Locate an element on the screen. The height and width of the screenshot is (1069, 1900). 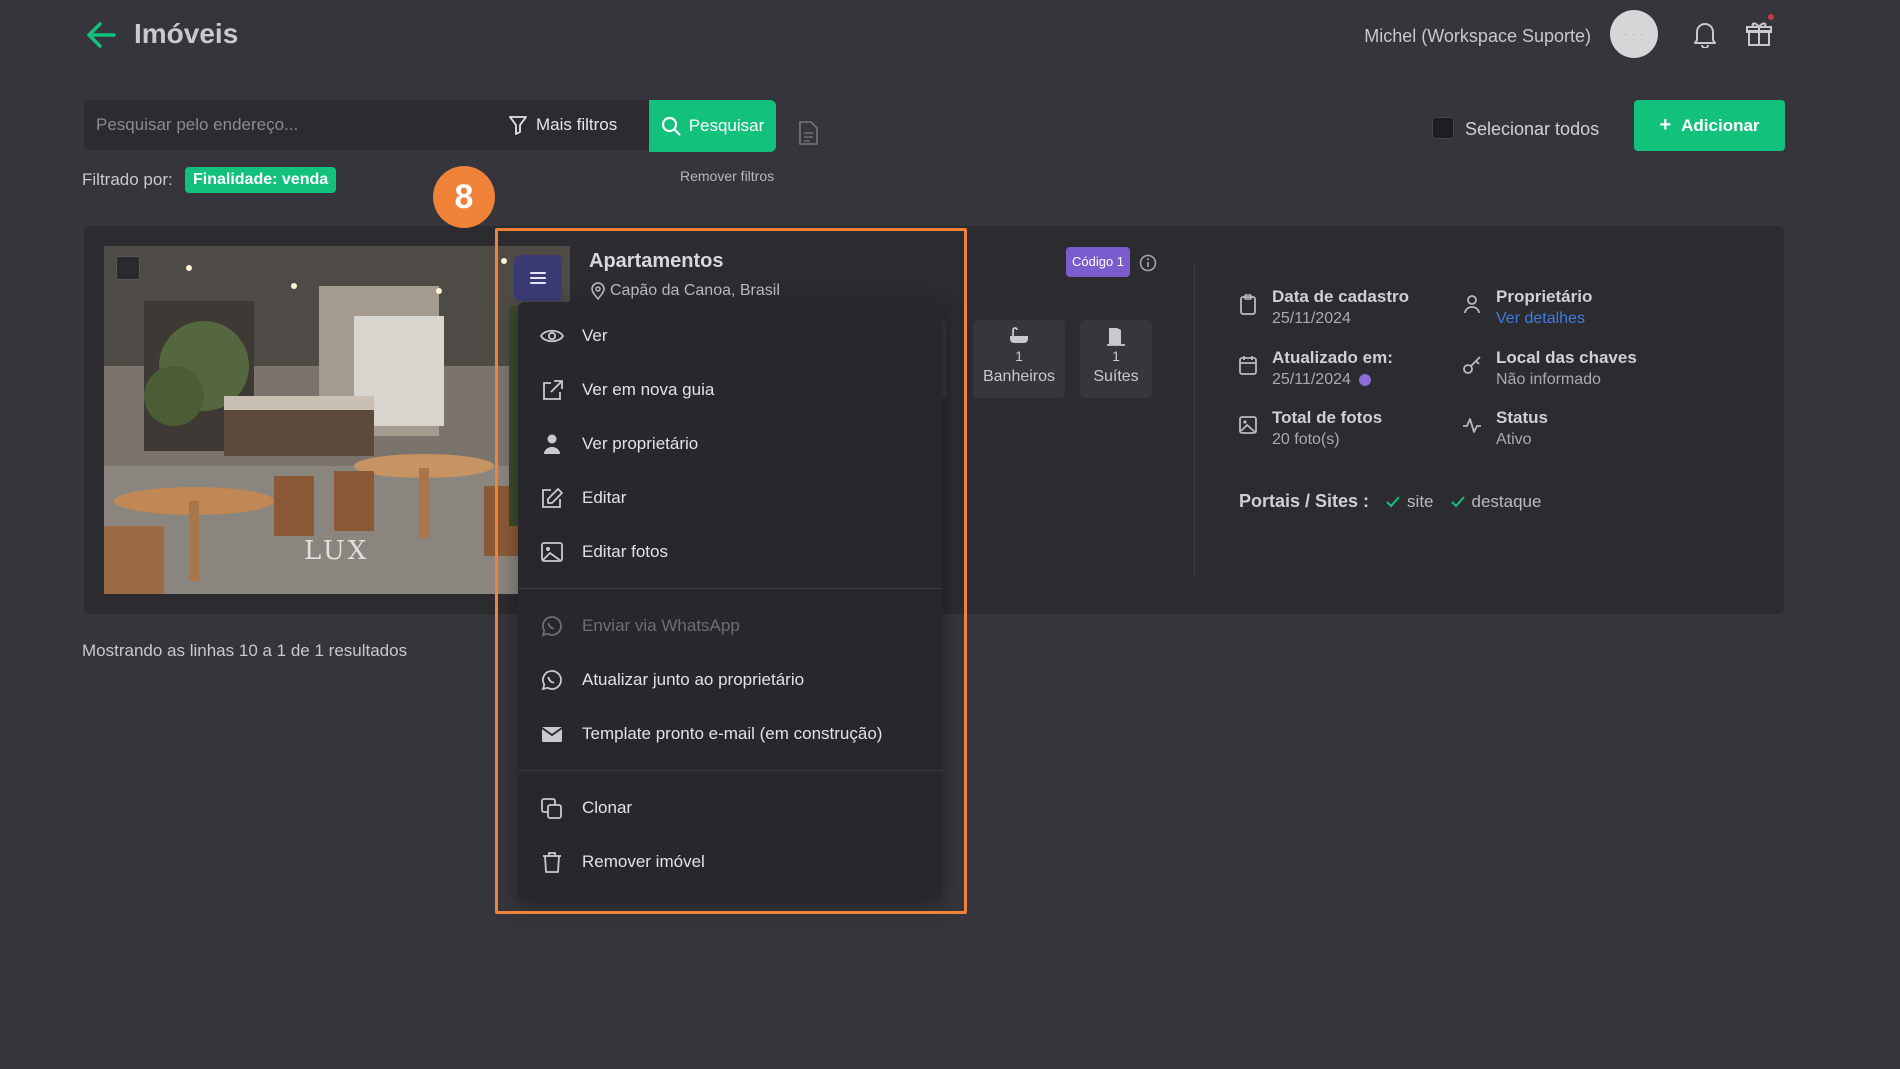
created-label: Data de cadastro is located at coordinates (1340, 296).